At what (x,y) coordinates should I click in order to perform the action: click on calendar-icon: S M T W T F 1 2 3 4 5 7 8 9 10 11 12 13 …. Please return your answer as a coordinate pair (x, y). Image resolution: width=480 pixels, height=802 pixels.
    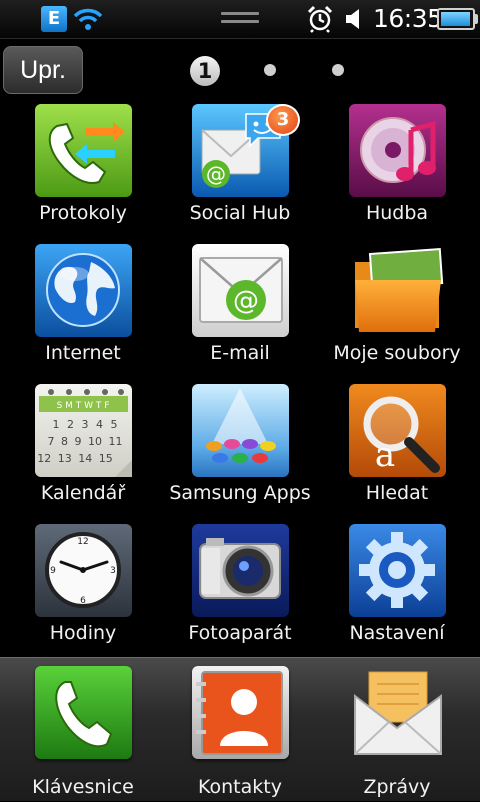
    Looking at the image, I should click on (83, 430).